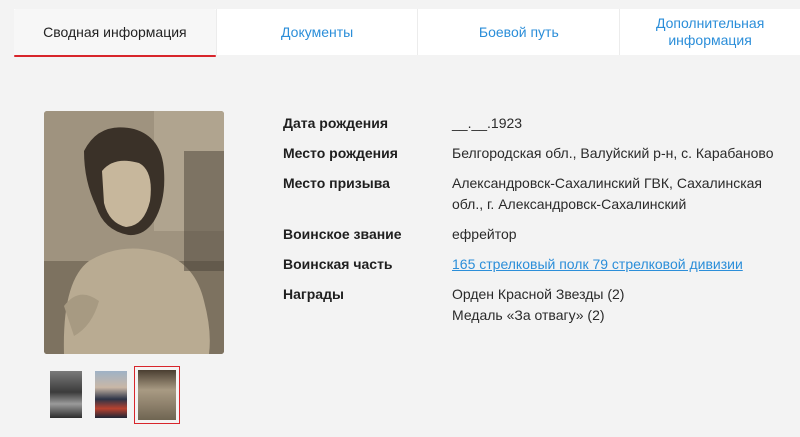  Describe the element at coordinates (528, 315) in the screenshot. I see `award-item: Медаль «За отвагу» (2)` at that location.